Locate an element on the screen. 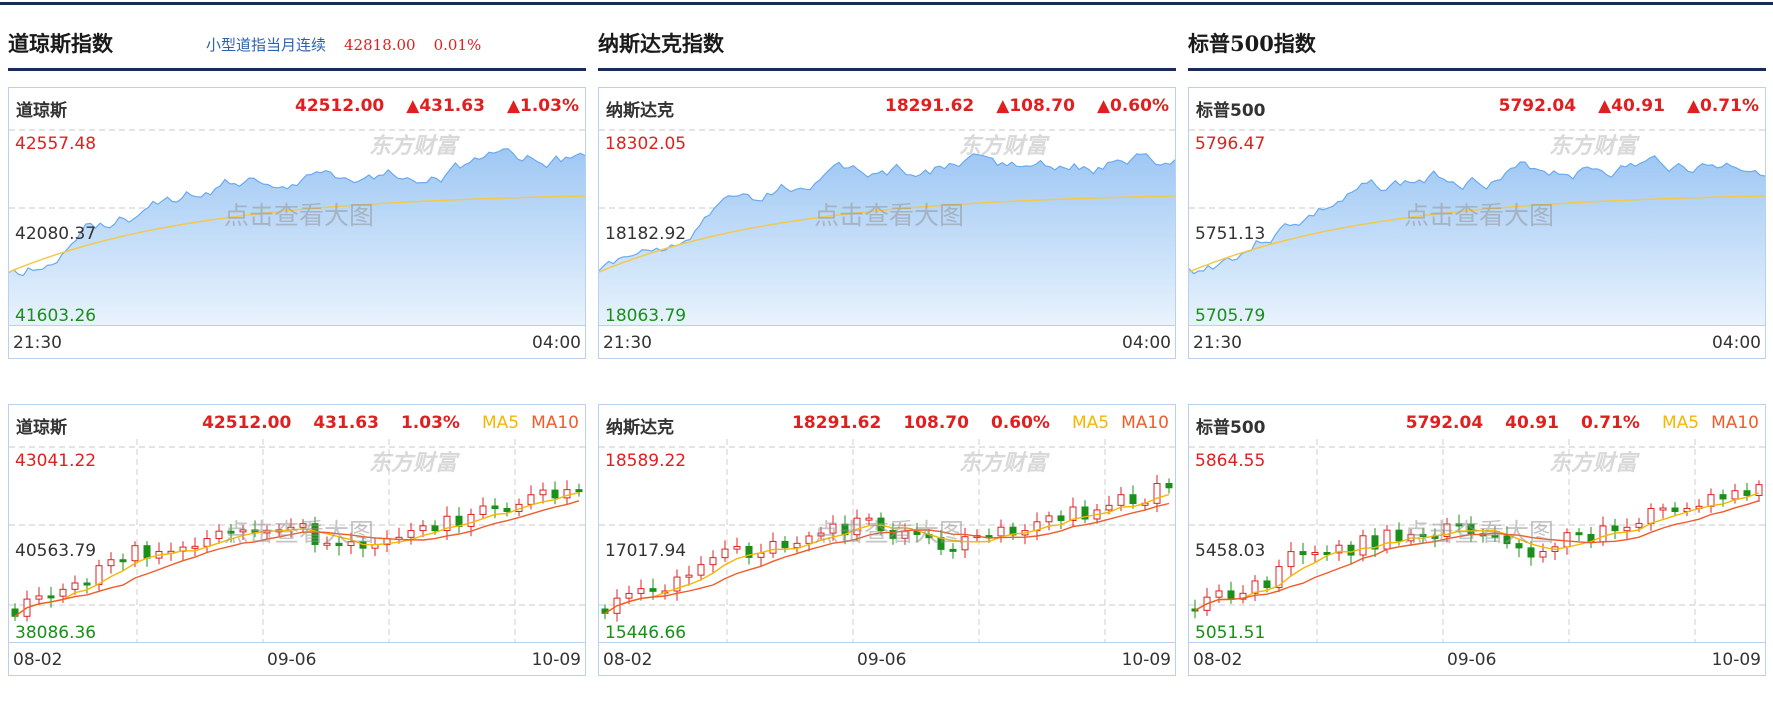 The width and height of the screenshot is (1773, 717). y-mid-label: 18182.92 is located at coordinates (646, 234).